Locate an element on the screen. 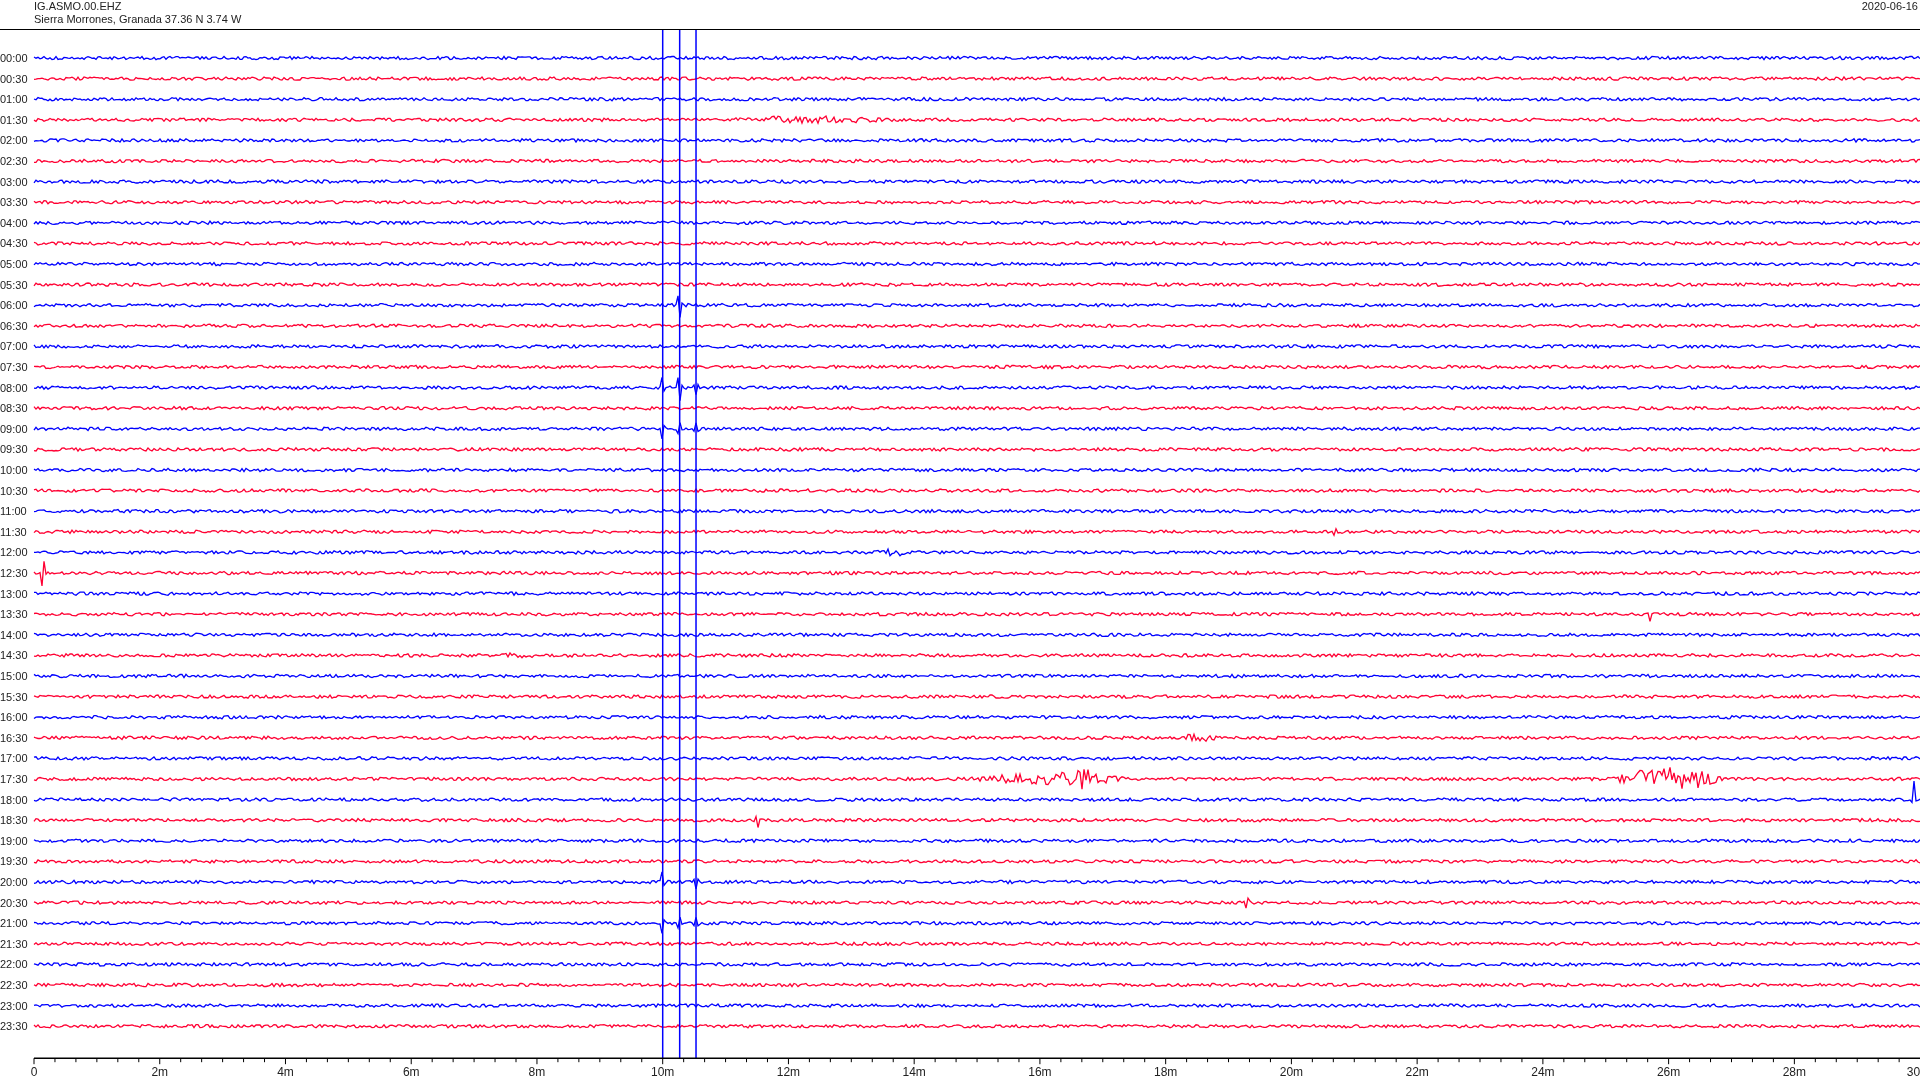  row-time-label: 07:00 is located at coordinates (14, 346).